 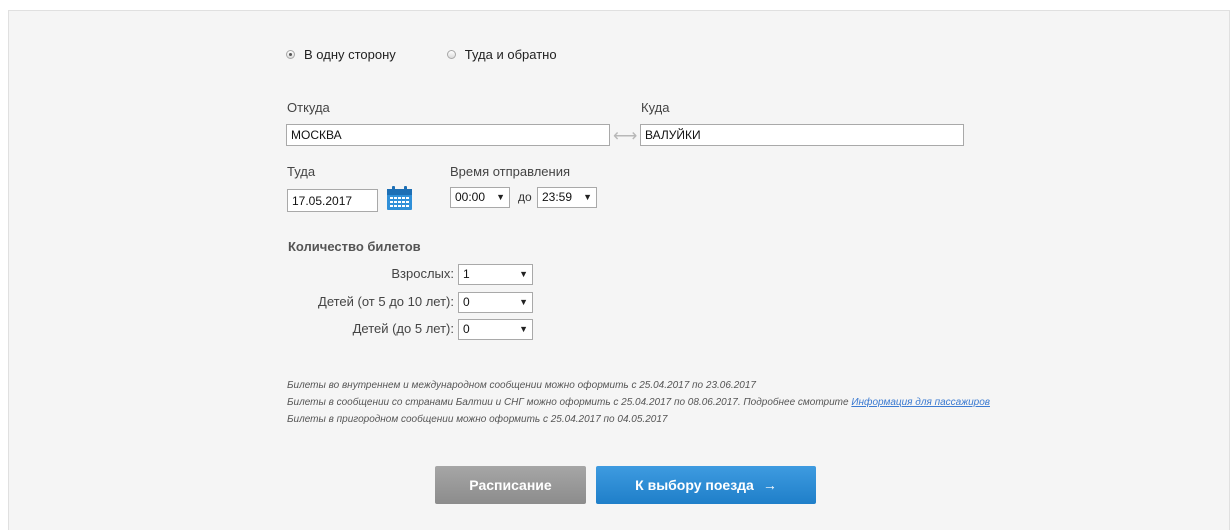 I want to click on children-5-10-label: Детей (от 5 до 10 лет):, so click(x=386, y=301).